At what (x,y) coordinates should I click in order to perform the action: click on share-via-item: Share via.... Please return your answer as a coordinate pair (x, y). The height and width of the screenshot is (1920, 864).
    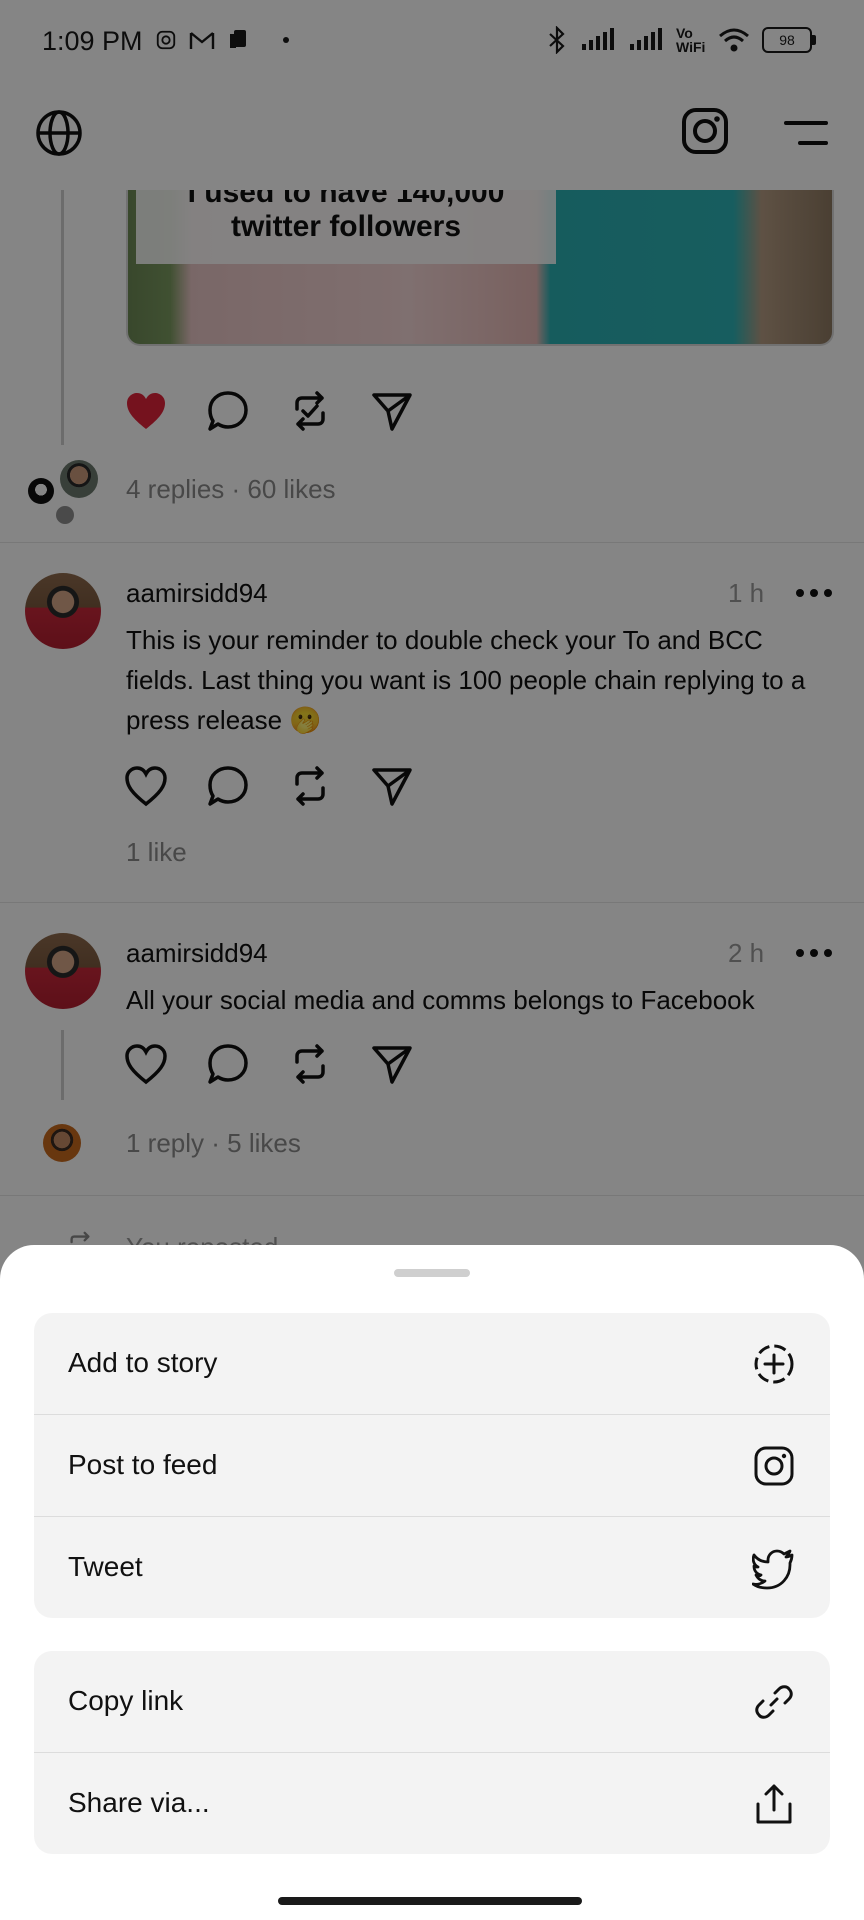
    Looking at the image, I should click on (432, 1803).